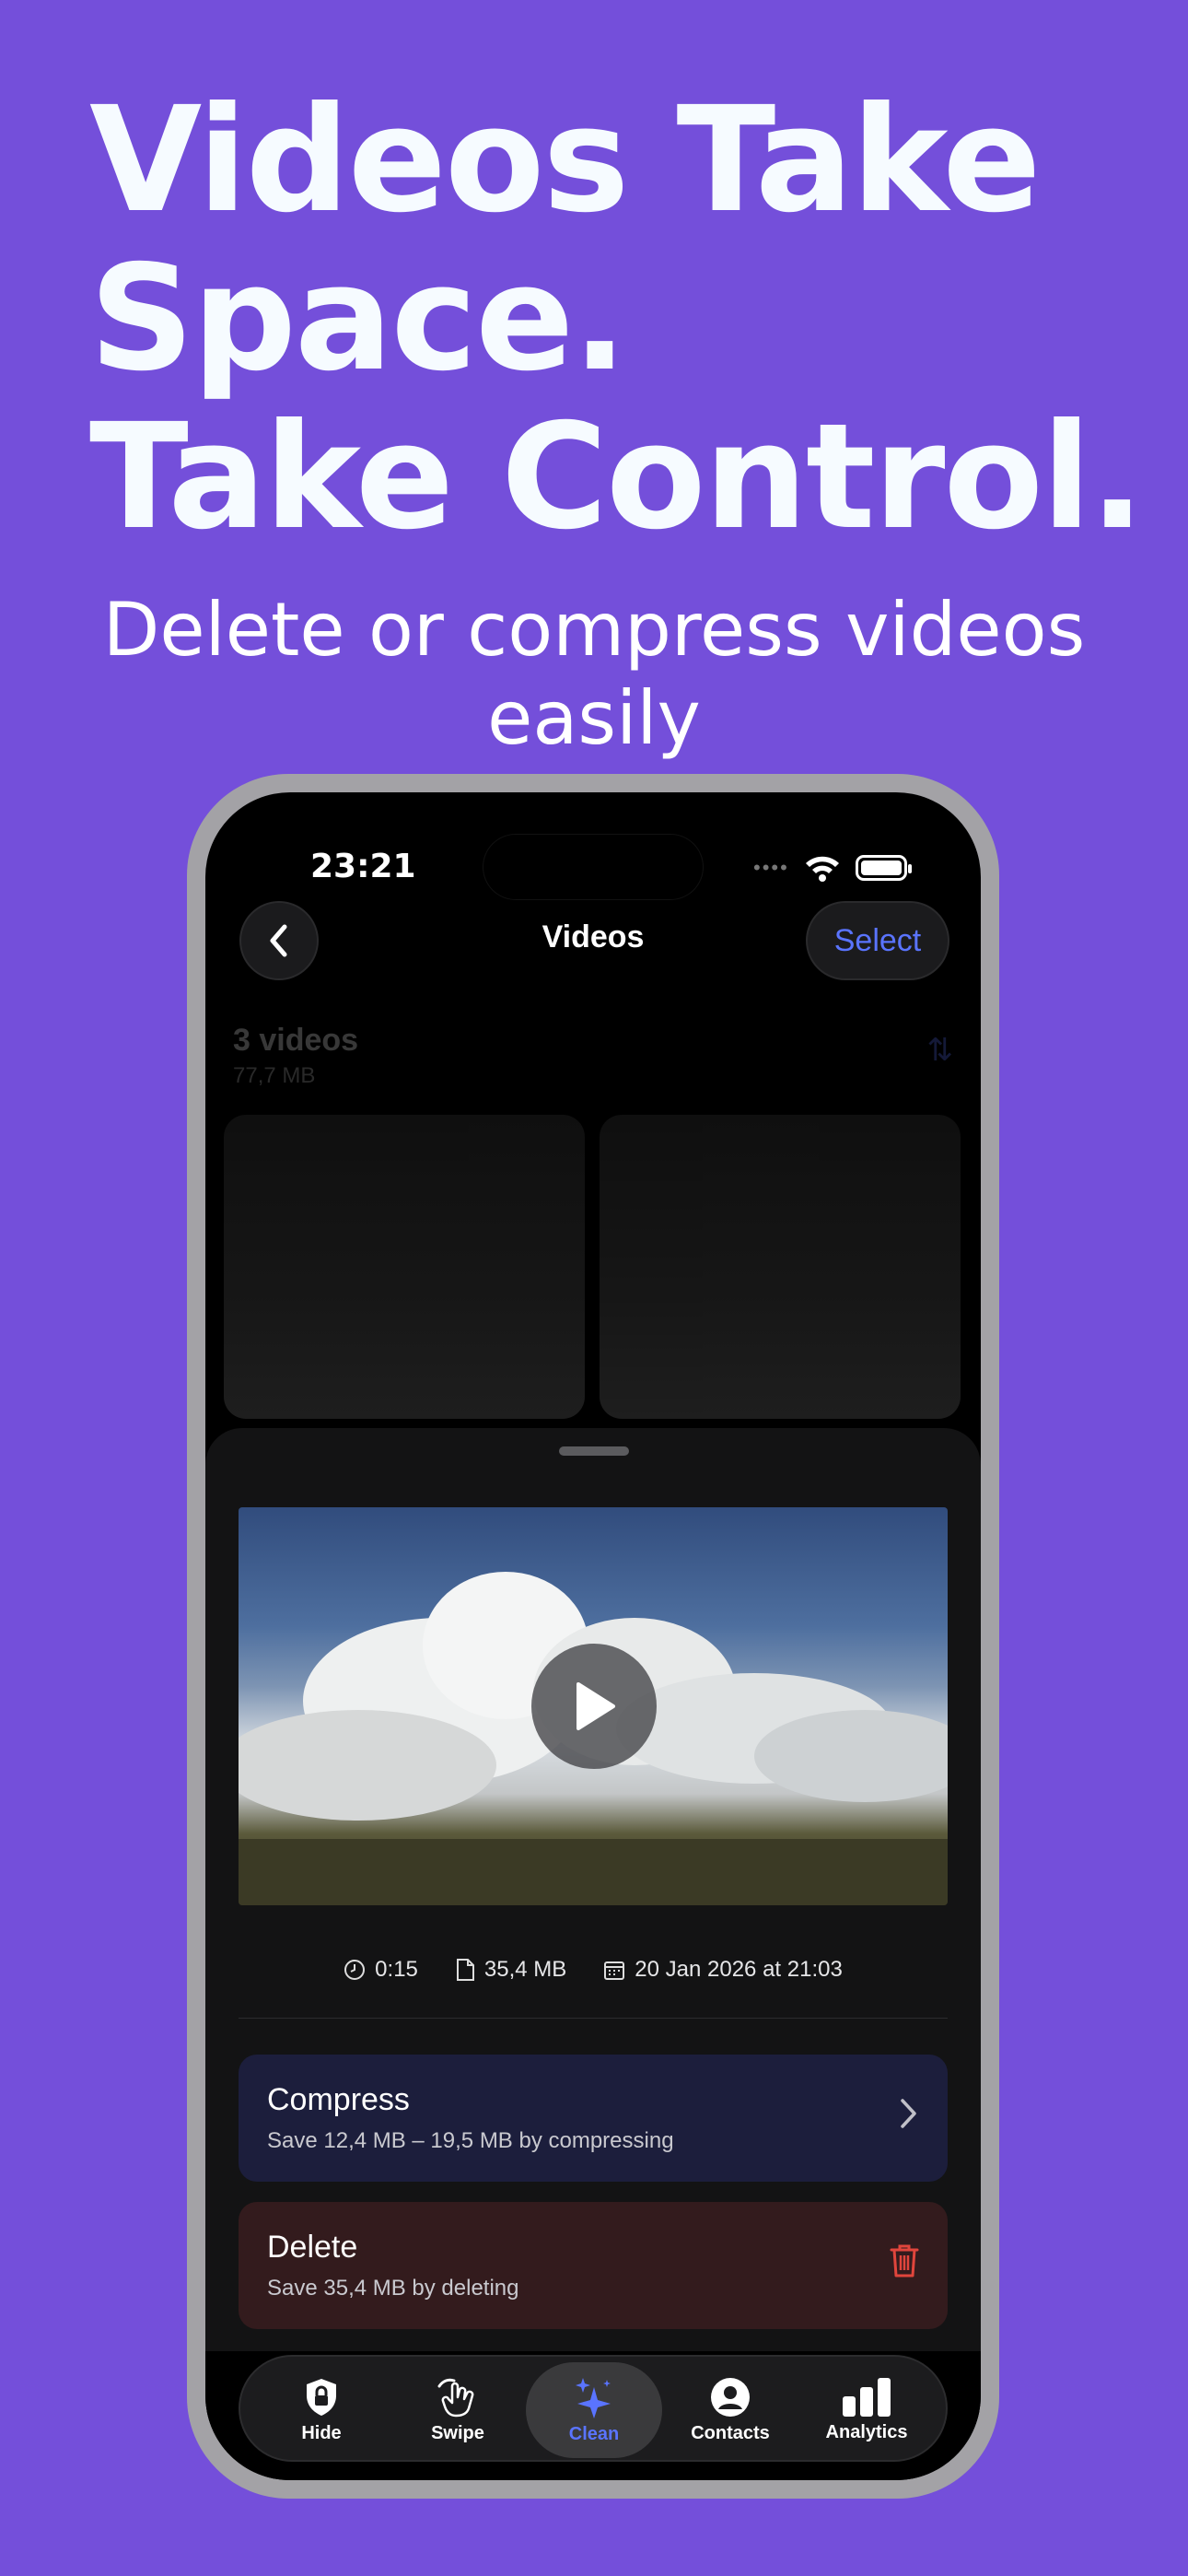 This screenshot has height=2576, width=1188. I want to click on tab-analytics: Analytics, so click(866, 2410).